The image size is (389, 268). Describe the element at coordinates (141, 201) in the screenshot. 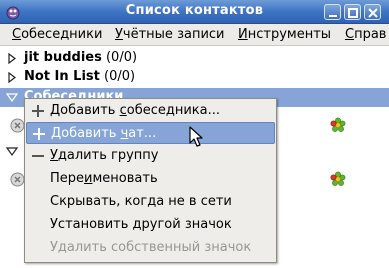

I see `menu-item-label: Скрывать, когда не в сети` at that location.